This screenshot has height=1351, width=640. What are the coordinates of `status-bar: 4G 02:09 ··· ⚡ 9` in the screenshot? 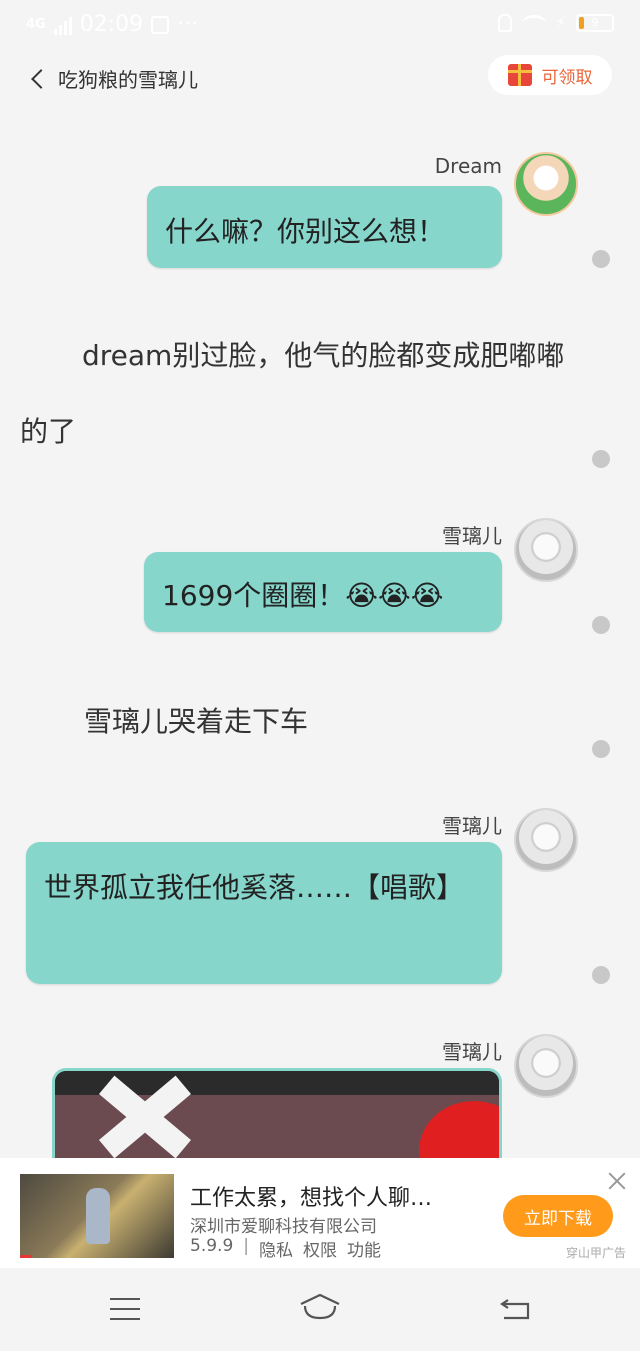 It's located at (320, 25).